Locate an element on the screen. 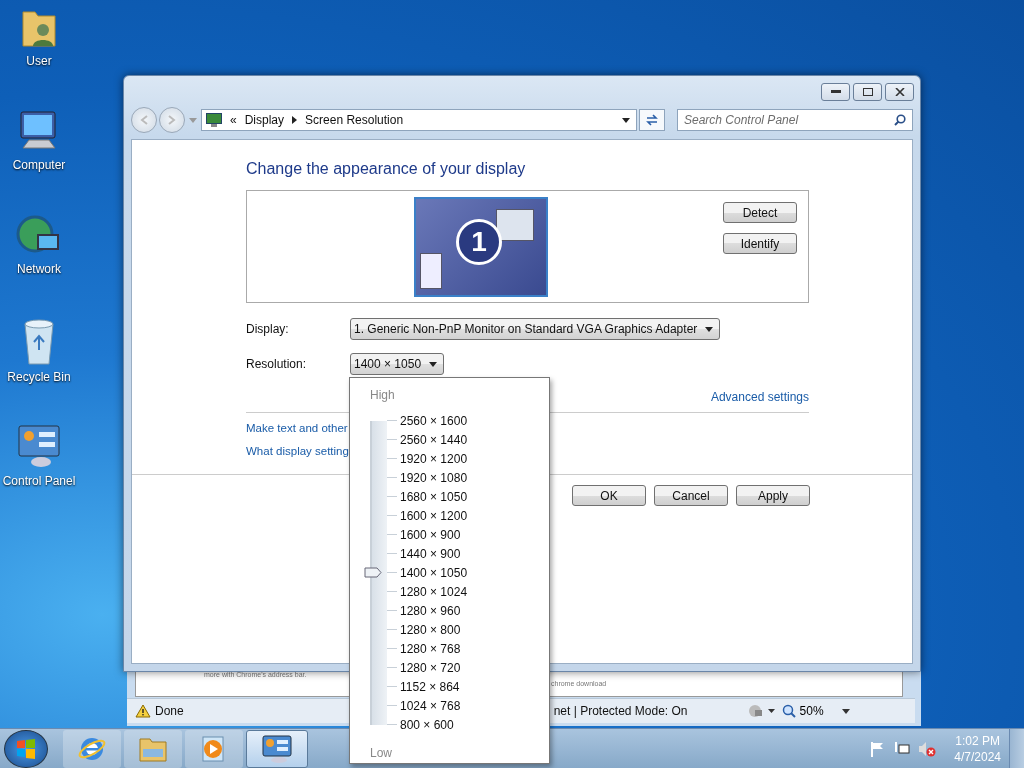 Image resolution: width=1024 pixels, height=768 pixels. resolution-option: 1024 × 768 is located at coordinates (430, 705).